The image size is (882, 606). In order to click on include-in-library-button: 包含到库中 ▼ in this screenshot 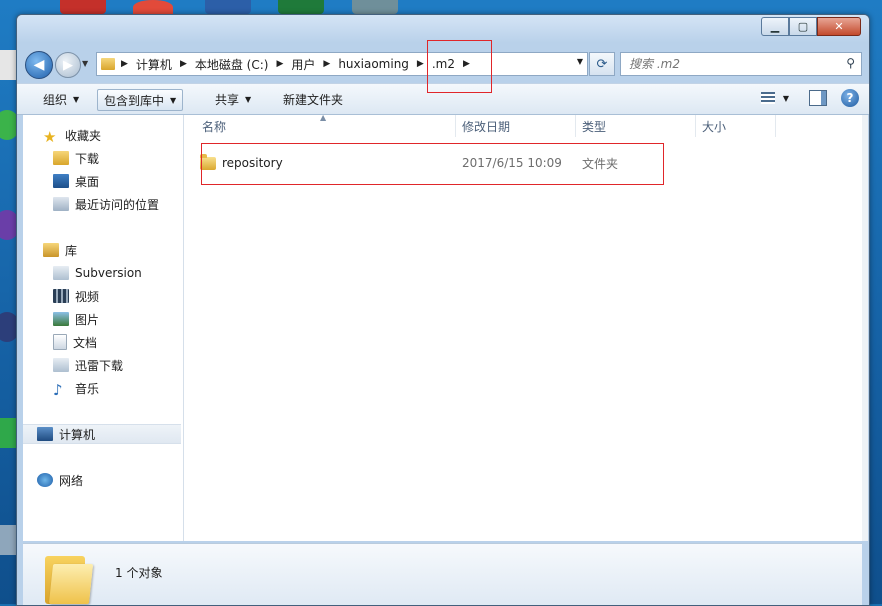, I will do `click(140, 100)`.